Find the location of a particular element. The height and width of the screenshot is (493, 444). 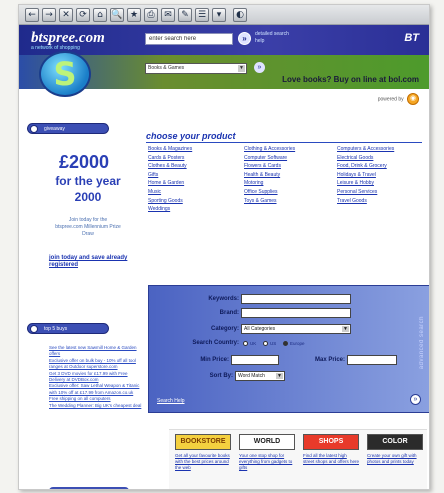

min-price-label: Min Price: is located at coordinates (214, 360).